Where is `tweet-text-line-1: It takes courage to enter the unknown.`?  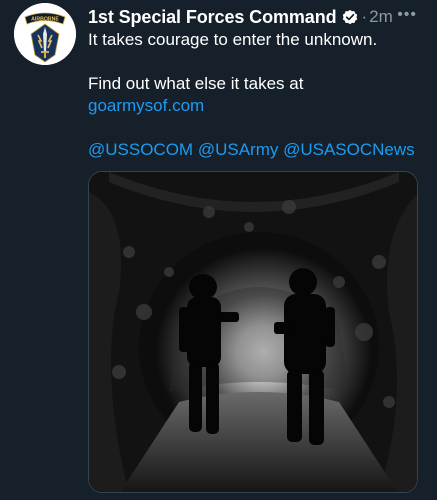 tweet-text-line-1: It takes courage to enter the unknown. is located at coordinates (233, 39).